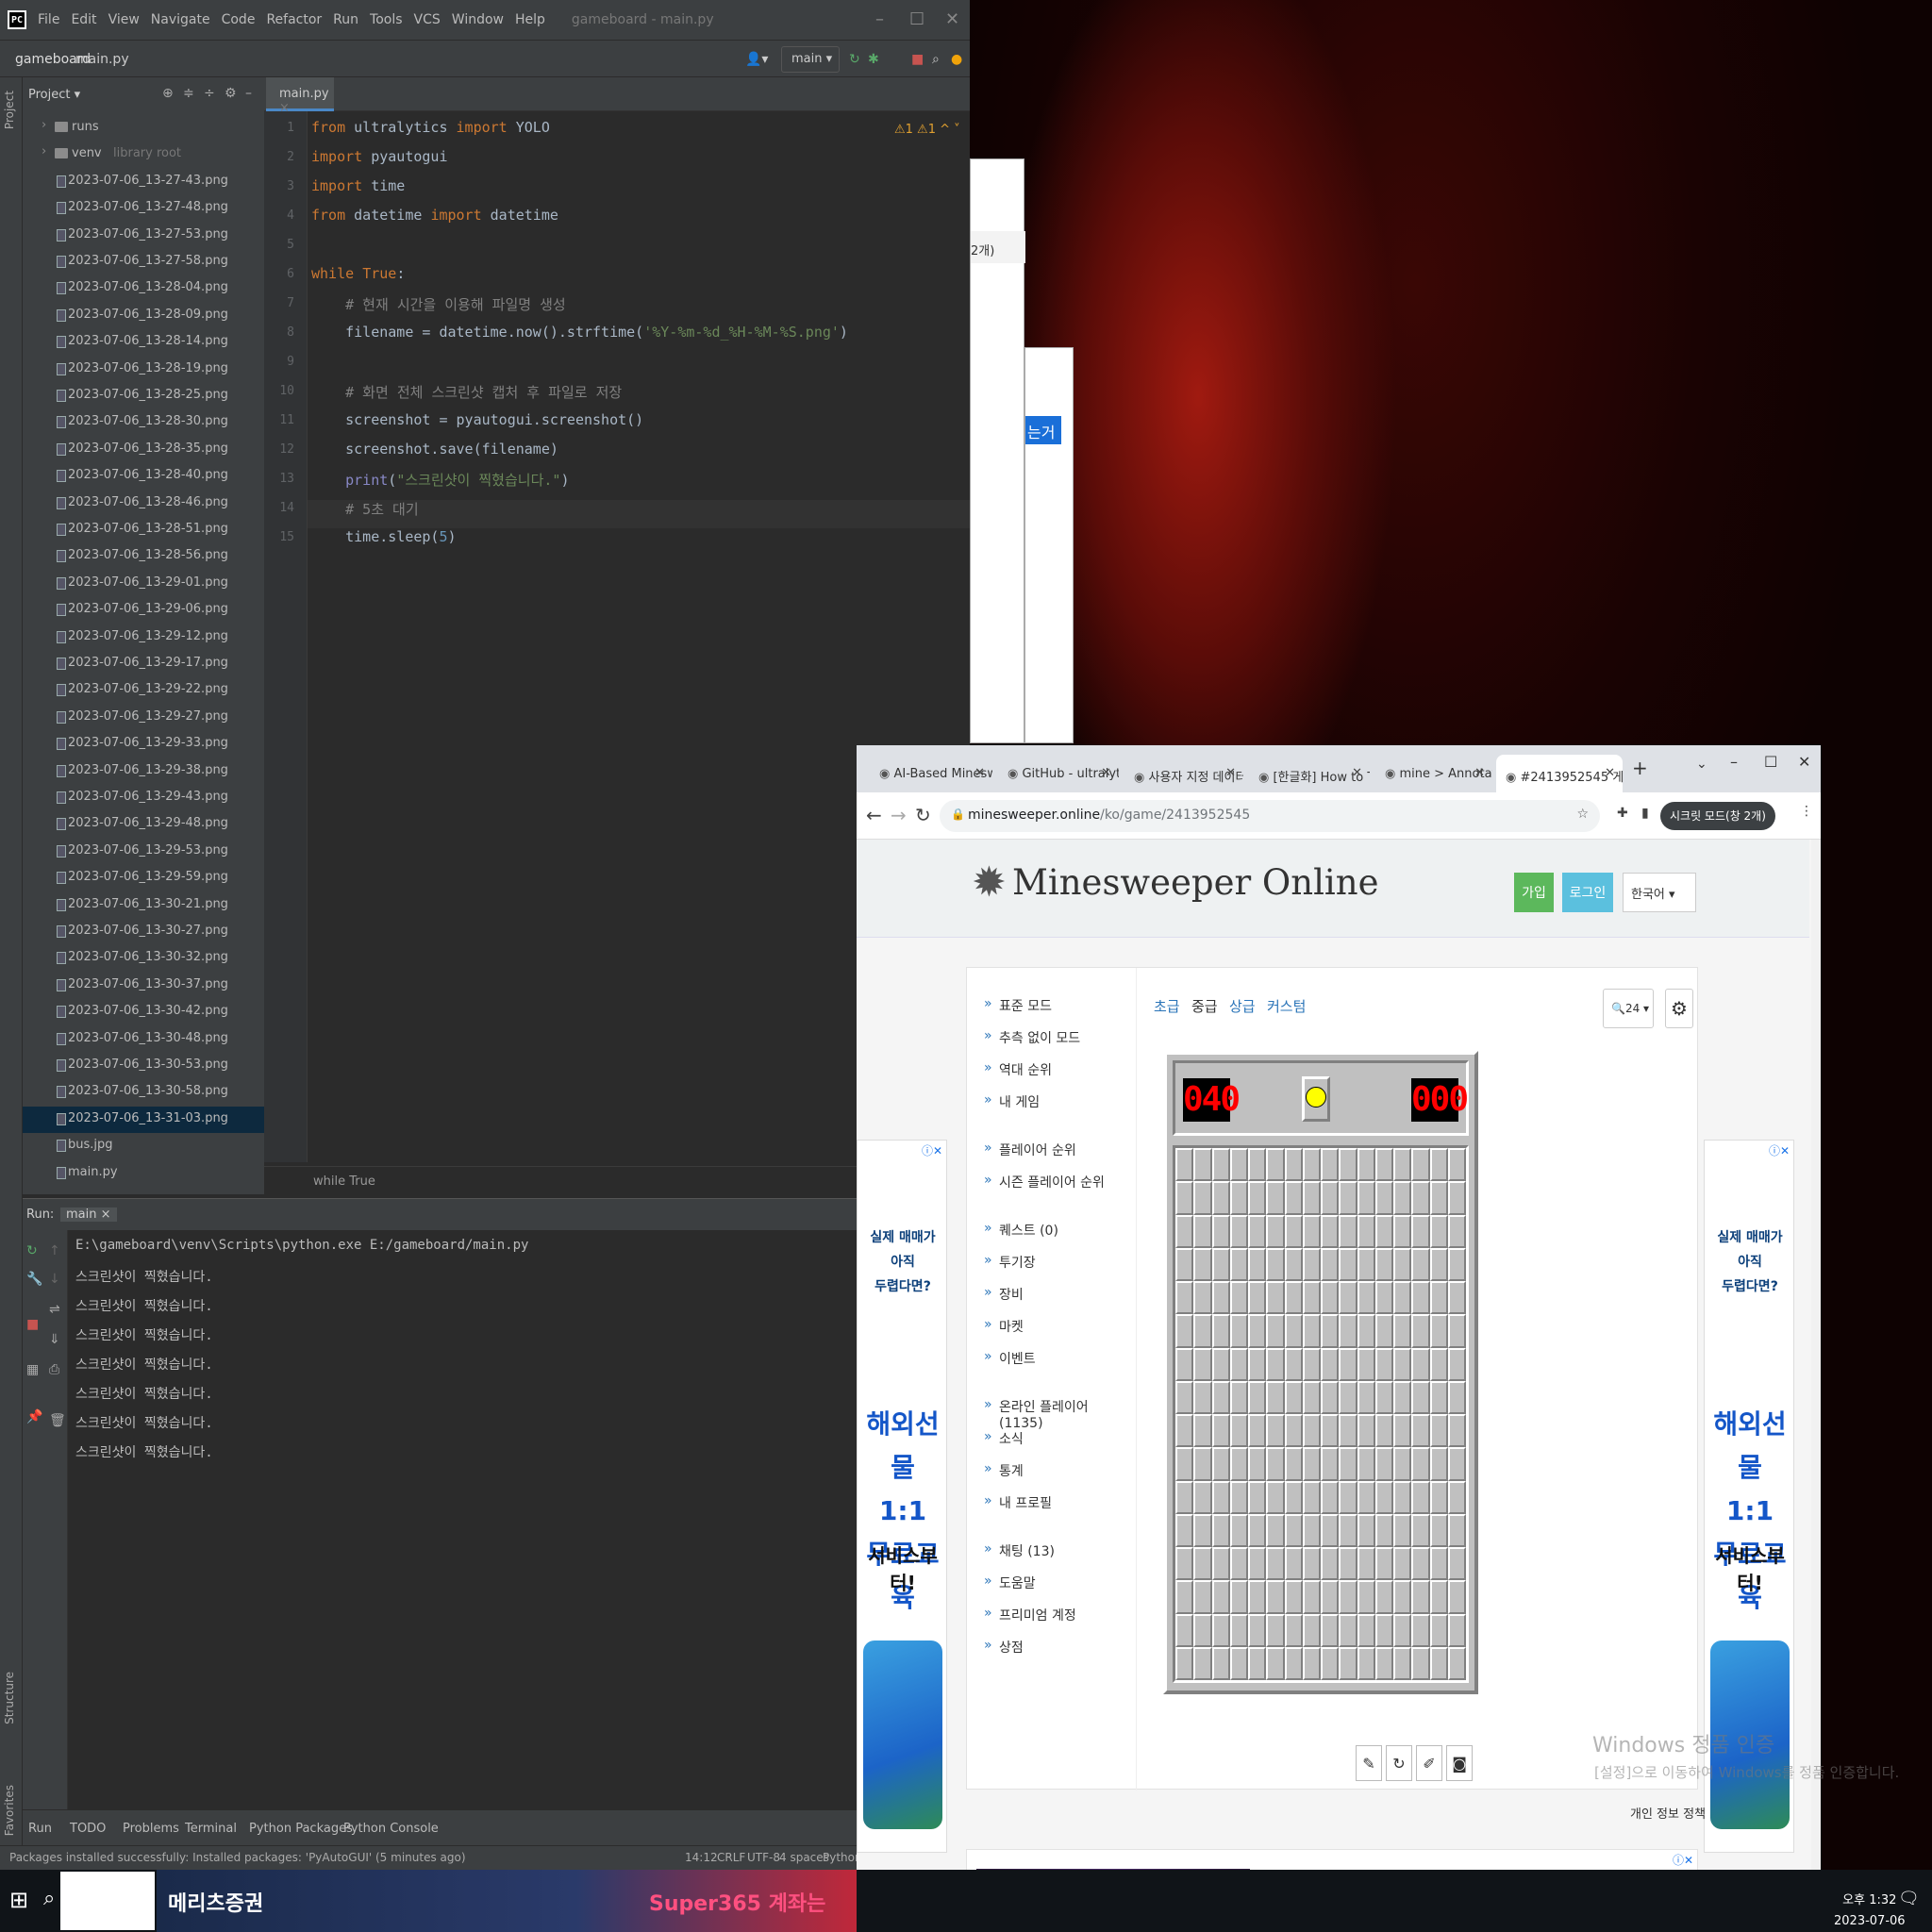  Describe the element at coordinates (144, 772) in the screenshot. I see `tree-file: 2023-07-06_13-29-38.png` at that location.